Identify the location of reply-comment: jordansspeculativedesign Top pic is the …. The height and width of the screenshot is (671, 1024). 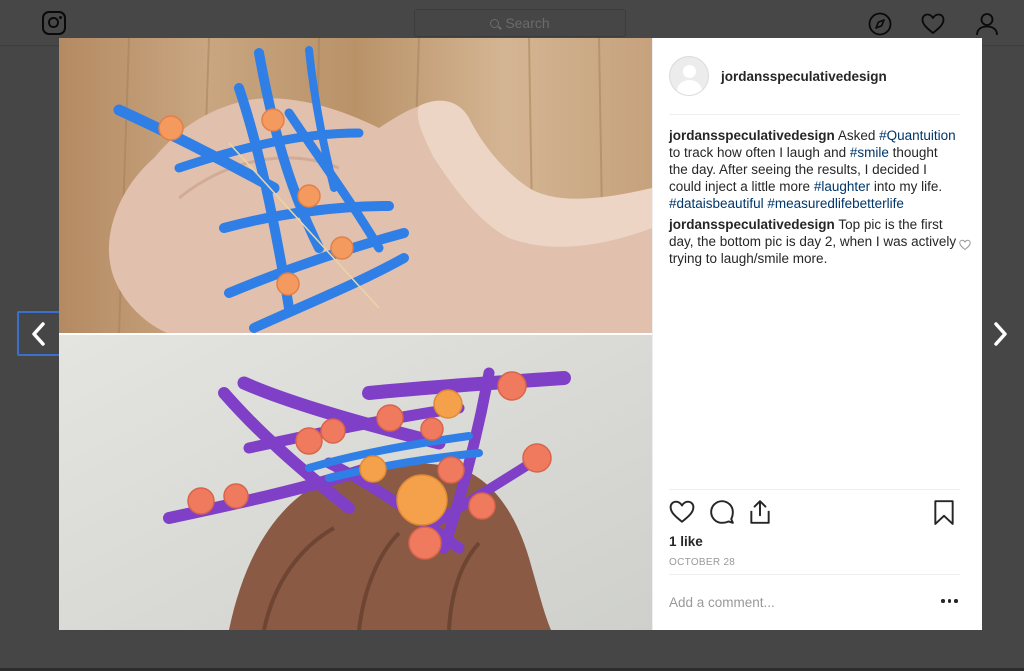
(820, 241).